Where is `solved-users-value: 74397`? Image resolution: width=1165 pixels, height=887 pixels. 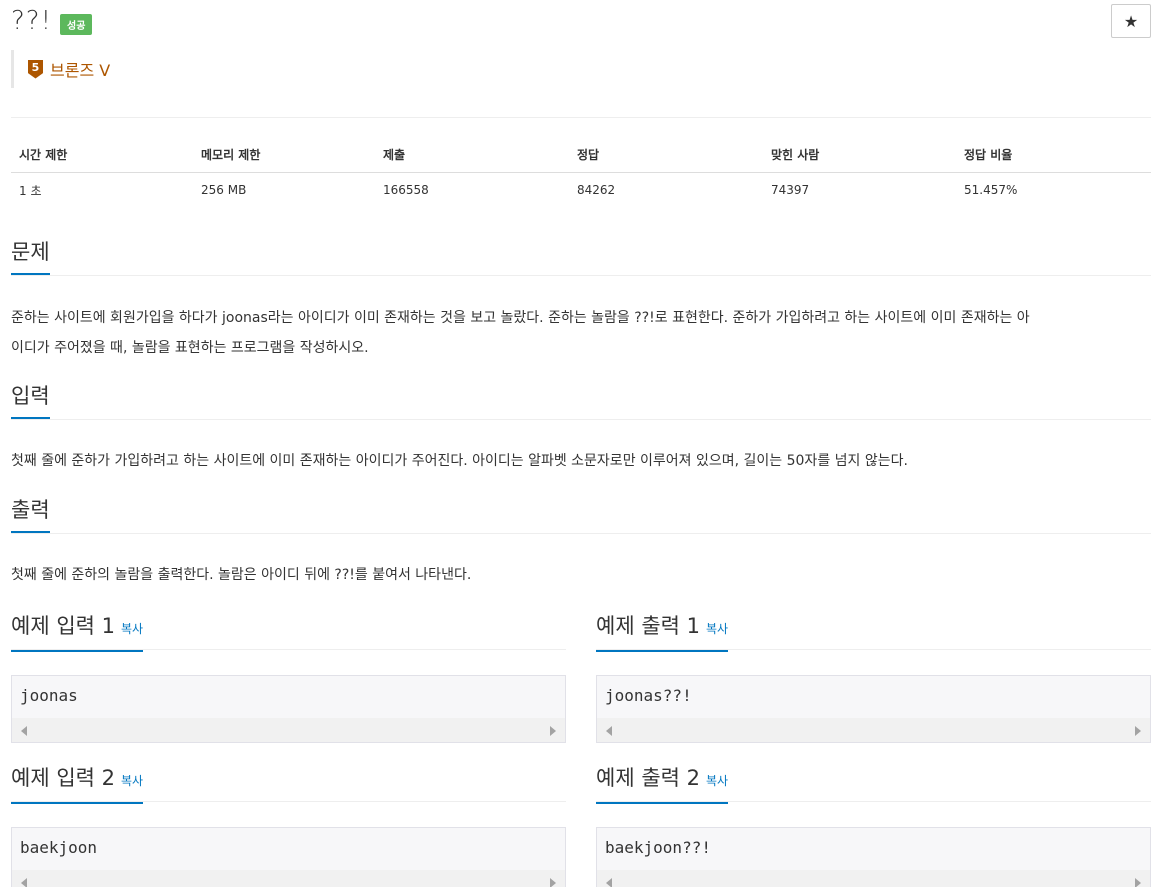
solved-users-value: 74397 is located at coordinates (859, 190).